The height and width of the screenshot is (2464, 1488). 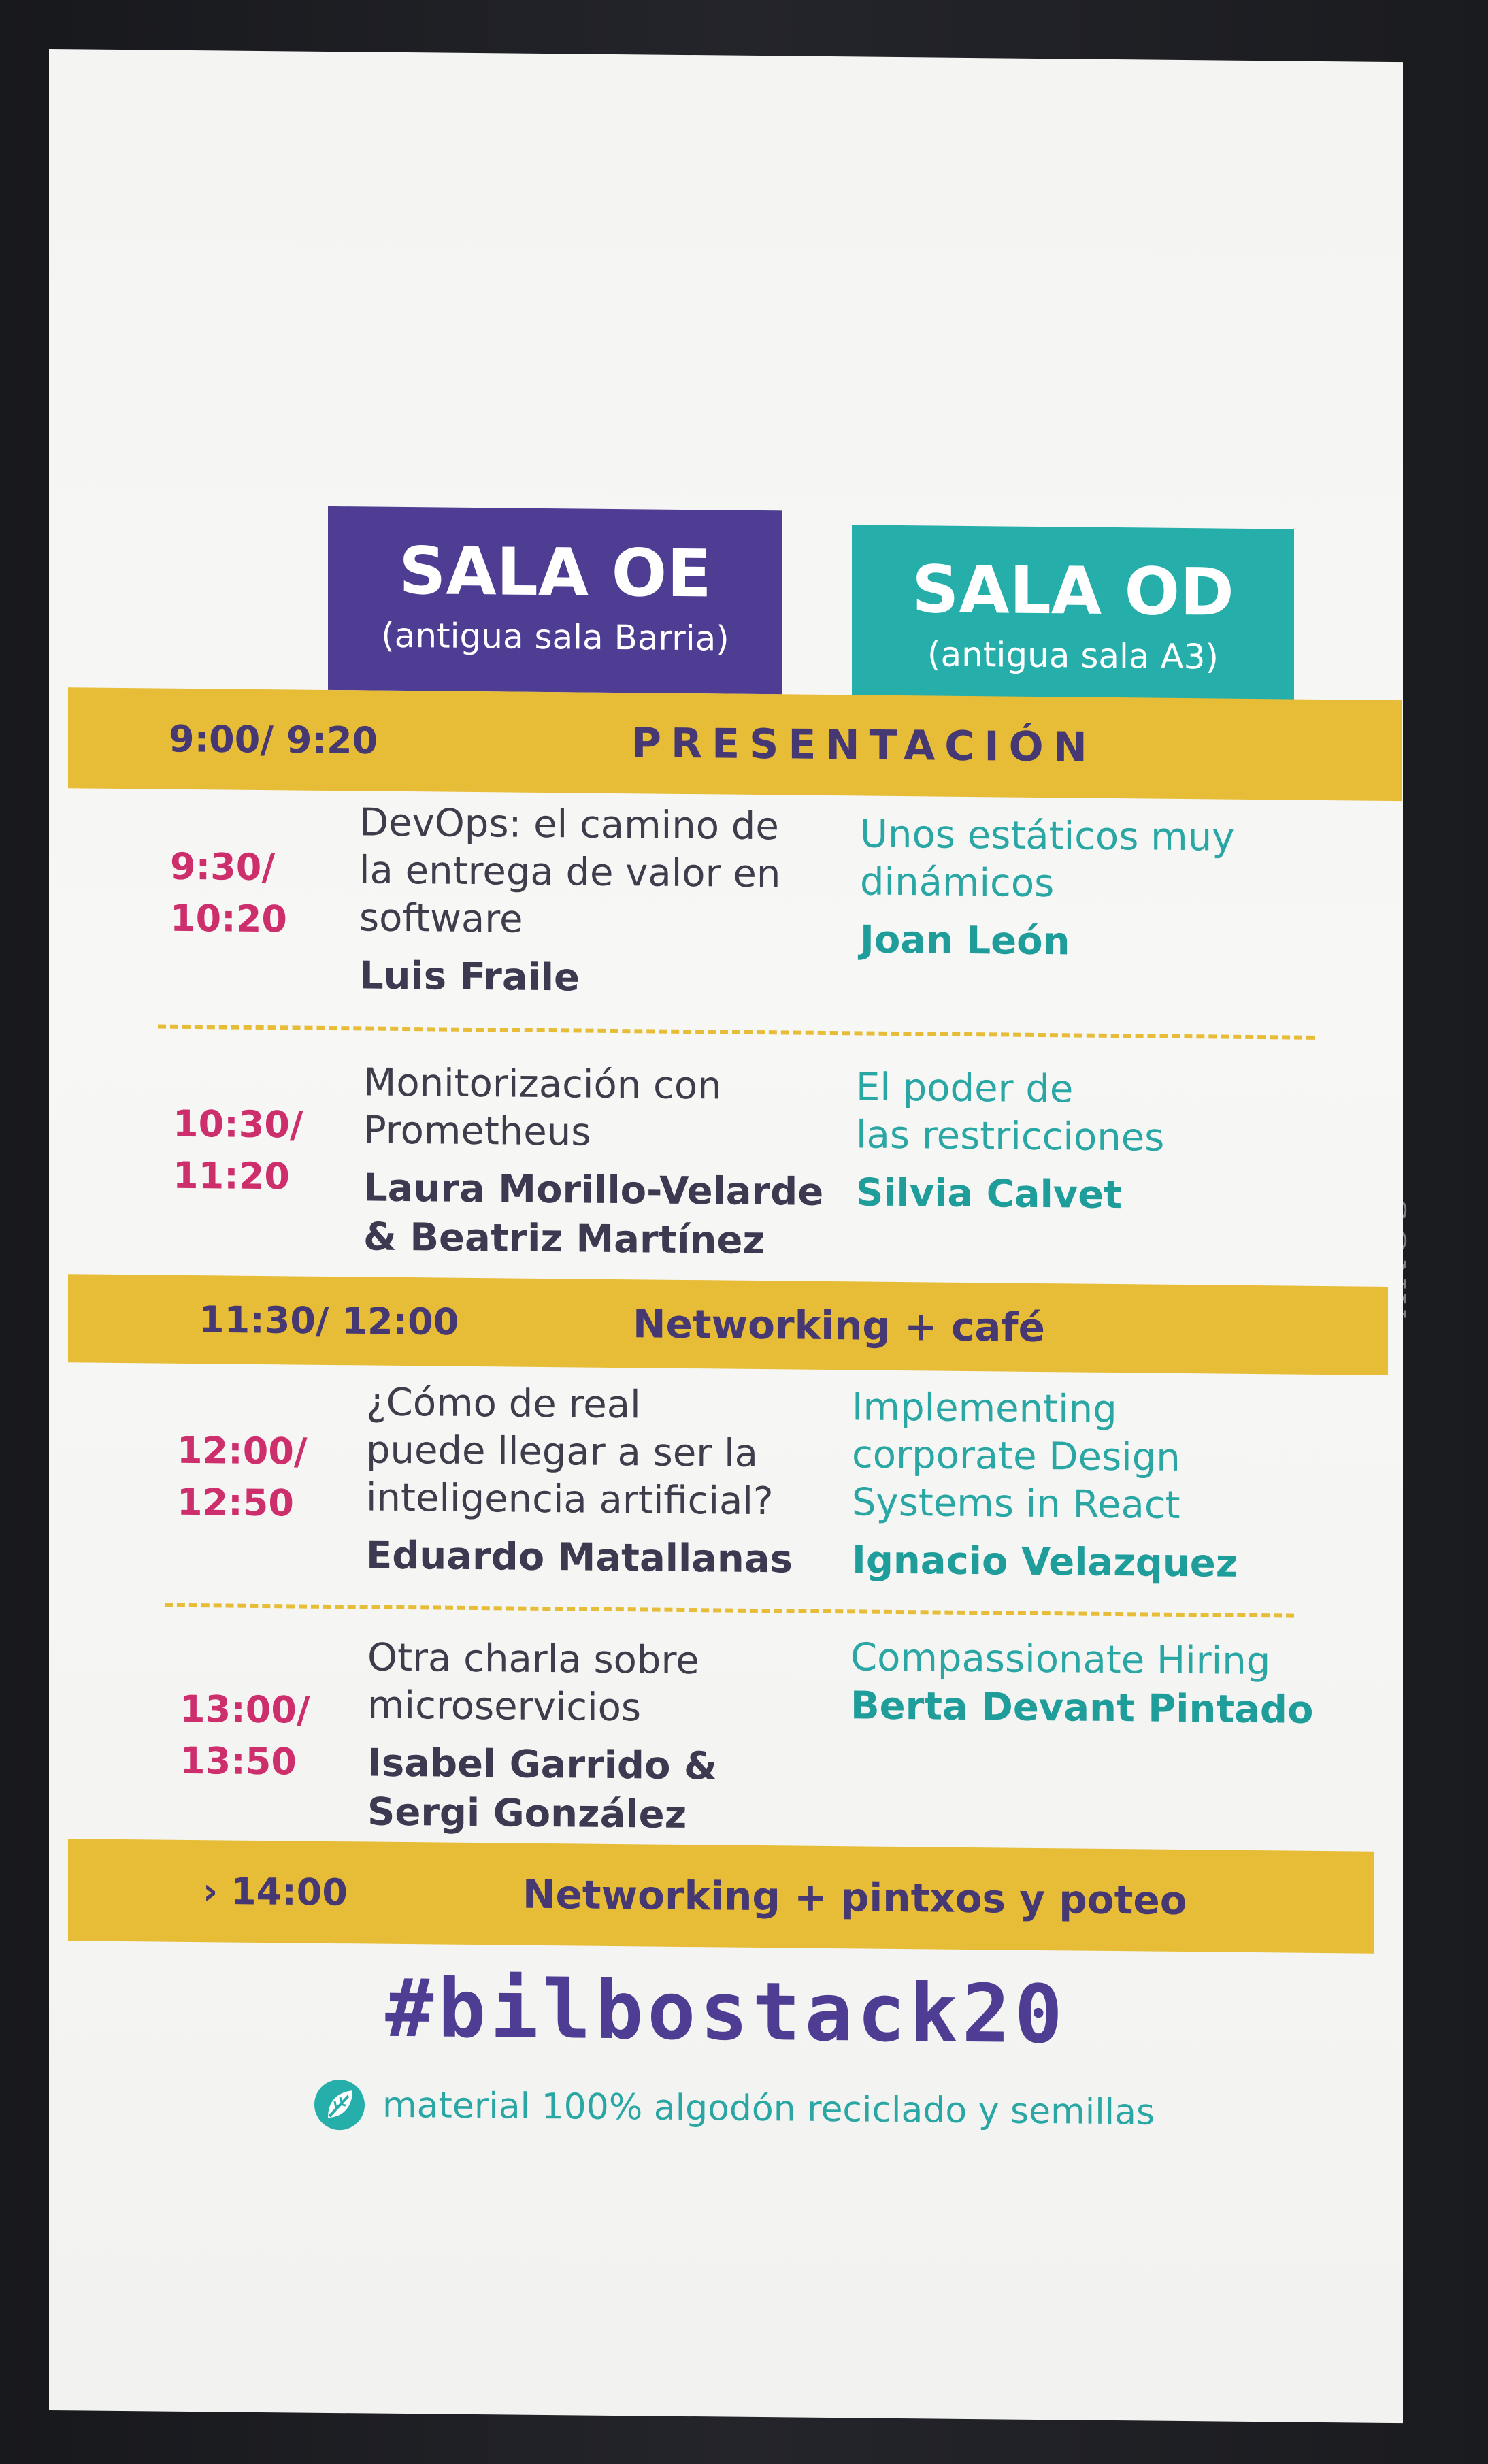 What do you see at coordinates (242, 1477) in the screenshot?
I see `slot-time: 12:00/ 12:50` at bounding box center [242, 1477].